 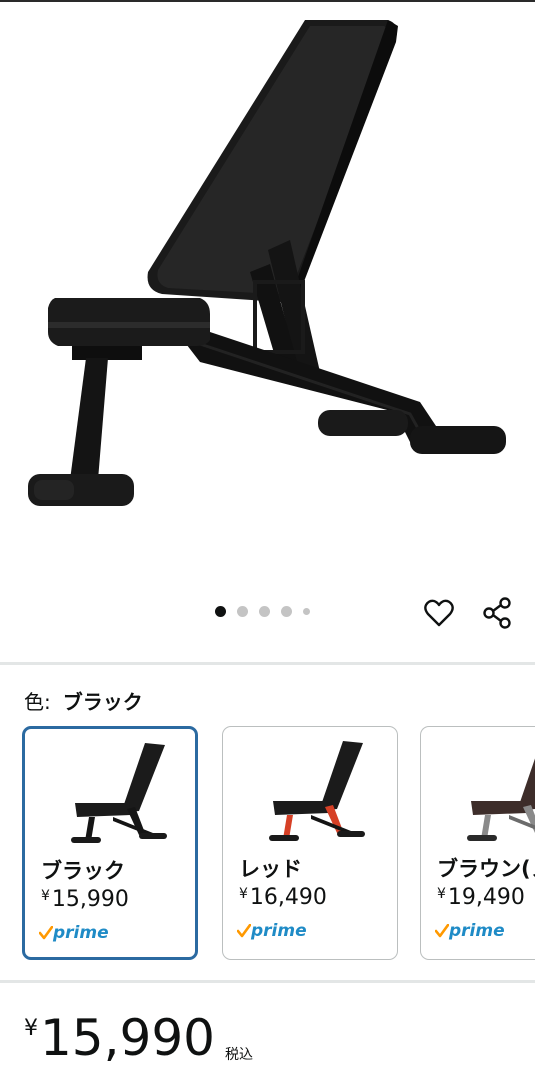 I want to click on variant-price: ¥16,490, so click(x=283, y=897).